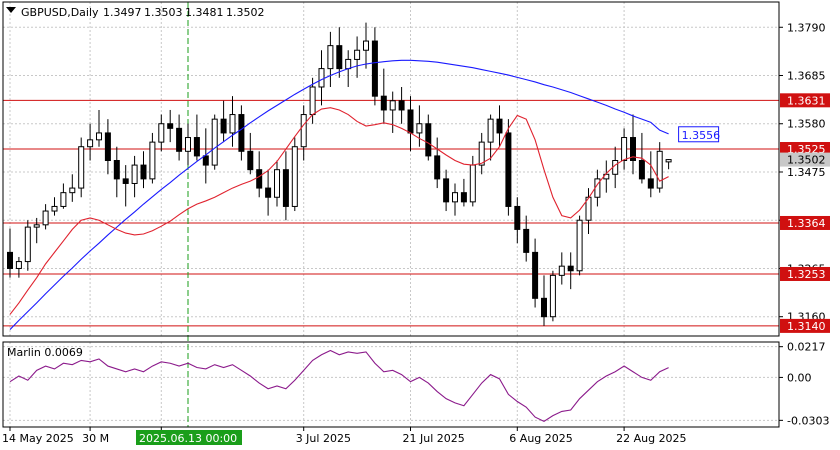 The height and width of the screenshot is (450, 840). What do you see at coordinates (806, 76) in the screenshot?
I see `price-tick-label: 1.3685` at bounding box center [806, 76].